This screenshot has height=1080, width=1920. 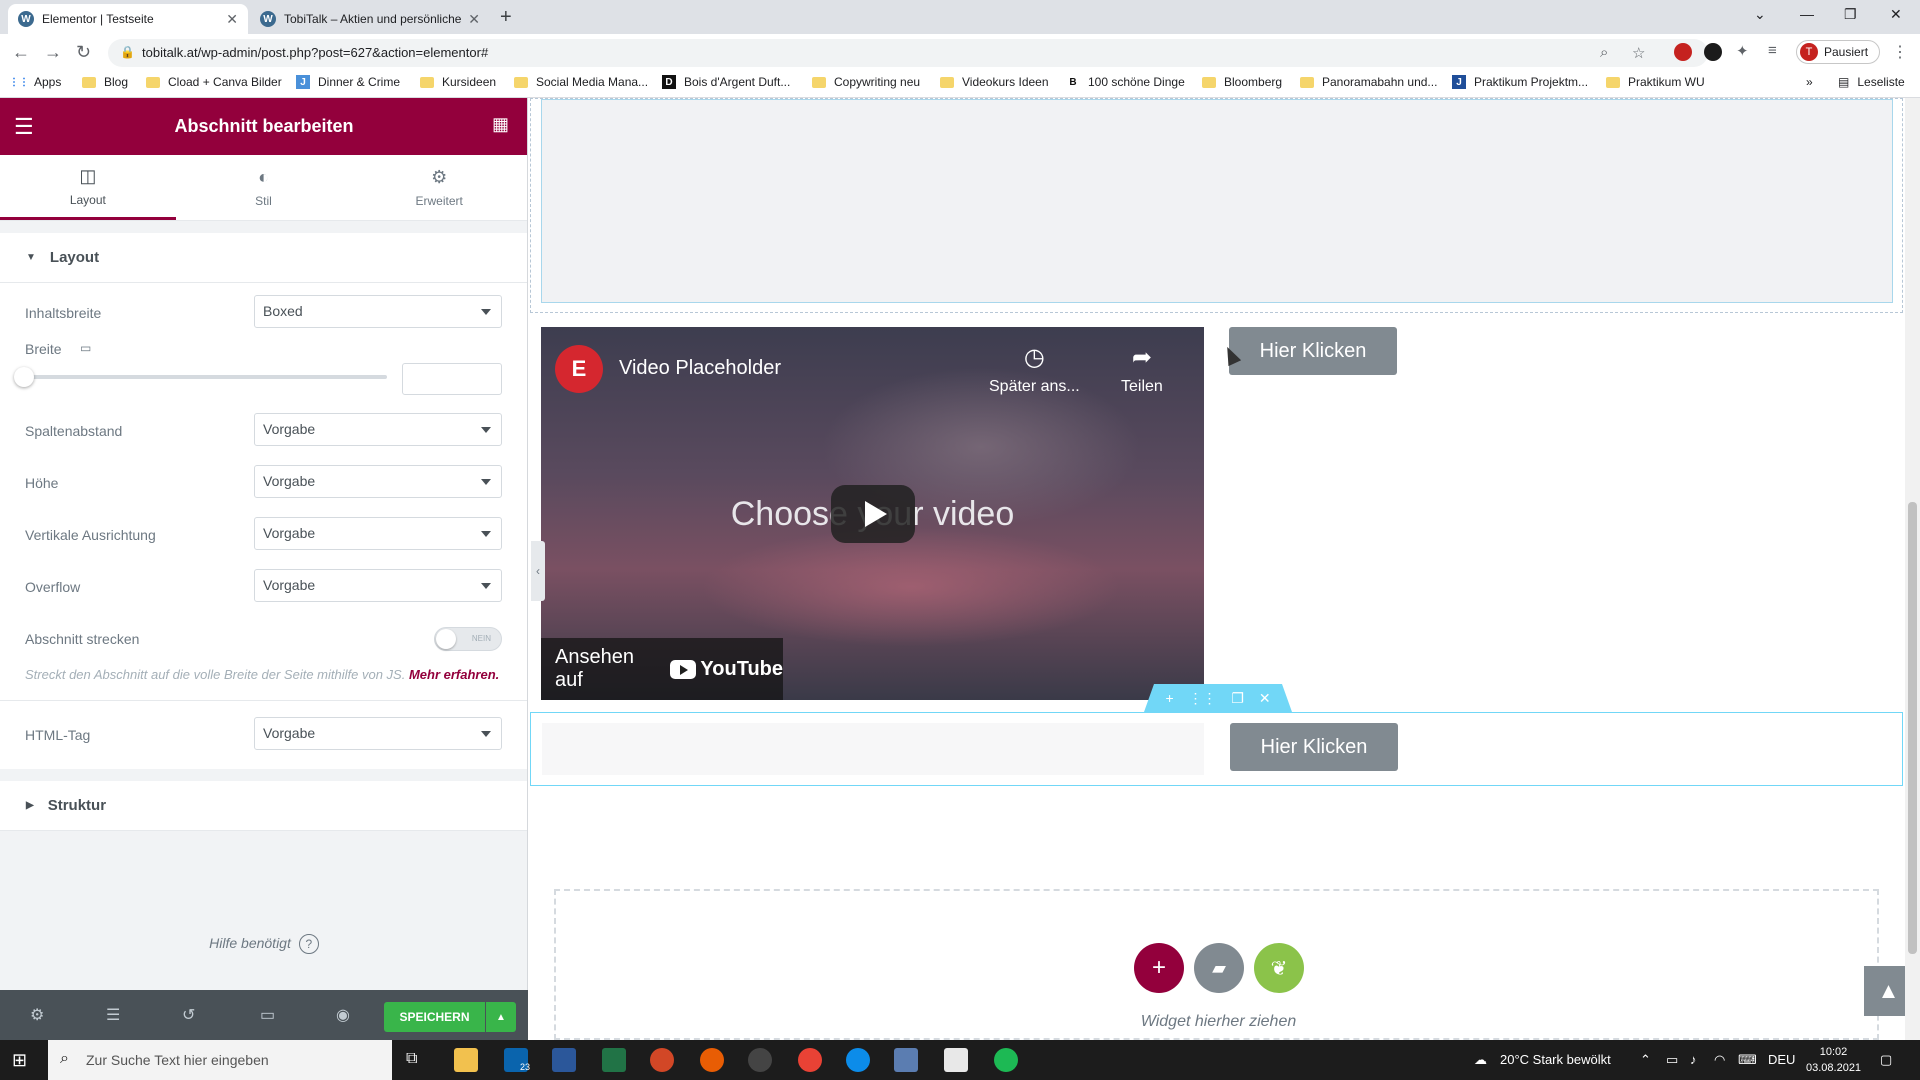 What do you see at coordinates (1886, 1060) in the screenshot?
I see `notifications-icon: ▢` at bounding box center [1886, 1060].